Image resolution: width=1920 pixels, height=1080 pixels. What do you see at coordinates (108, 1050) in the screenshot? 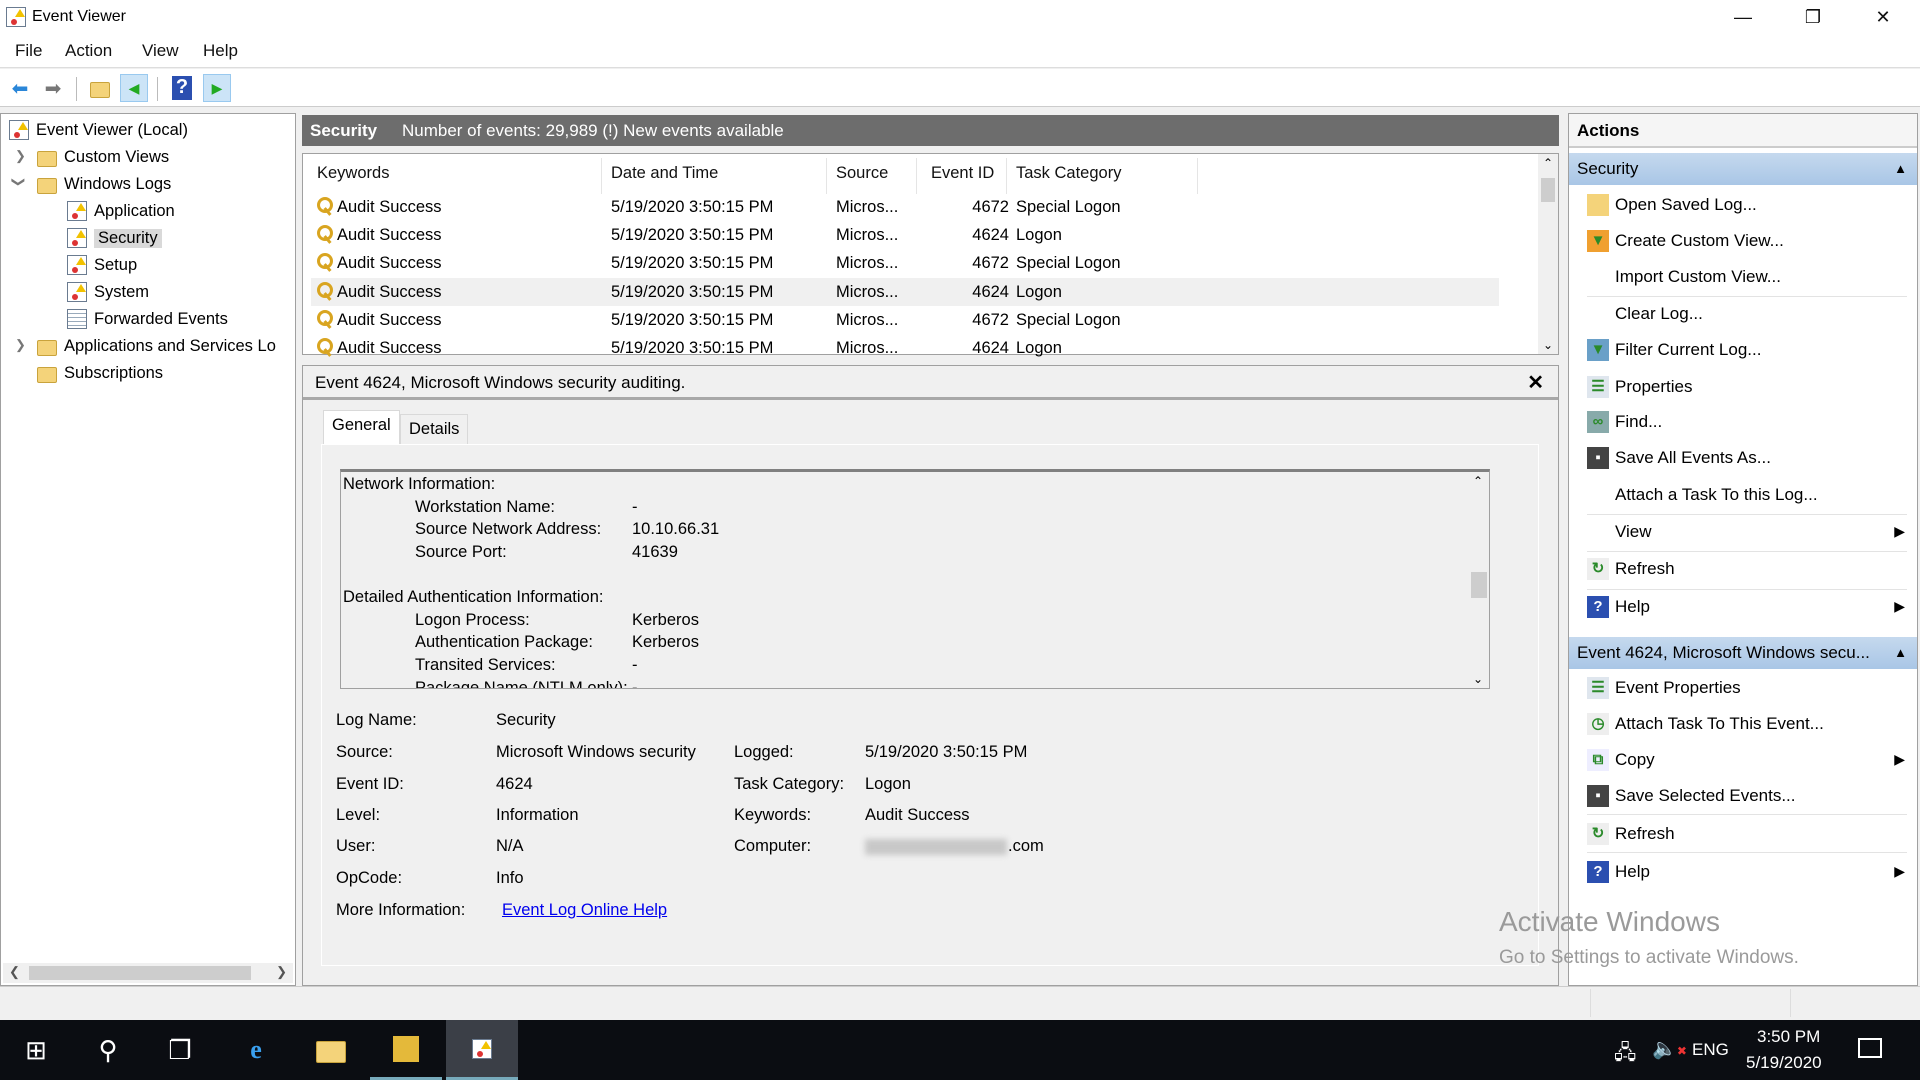
I see `search-icon: ⚲` at bounding box center [108, 1050].